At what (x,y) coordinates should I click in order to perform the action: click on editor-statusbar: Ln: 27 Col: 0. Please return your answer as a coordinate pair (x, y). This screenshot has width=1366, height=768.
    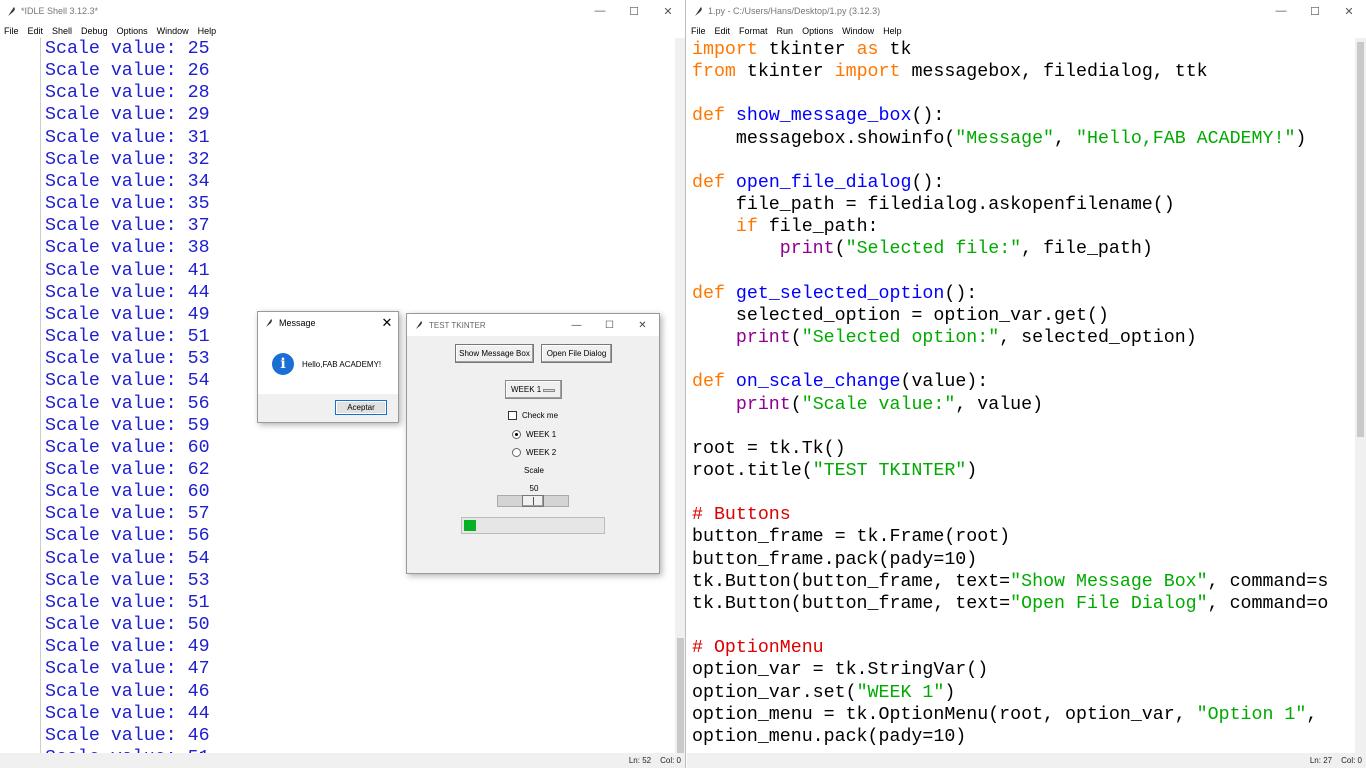
    Looking at the image, I should click on (1026, 760).